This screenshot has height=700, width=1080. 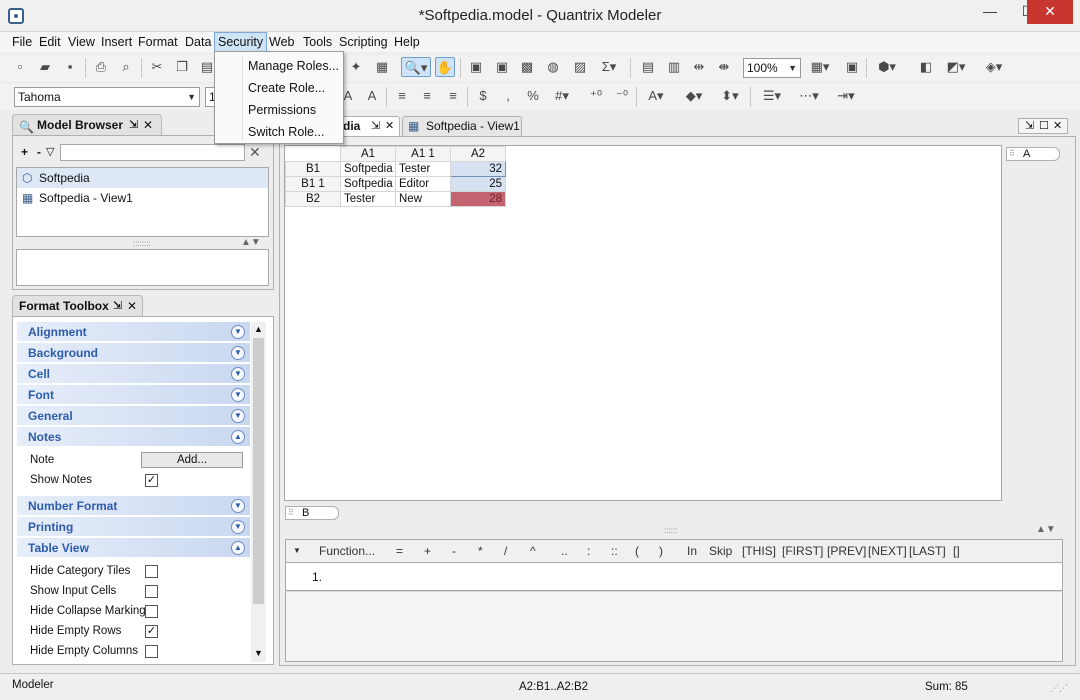 I want to click on col-header-a1: A1, so click(x=368, y=154).